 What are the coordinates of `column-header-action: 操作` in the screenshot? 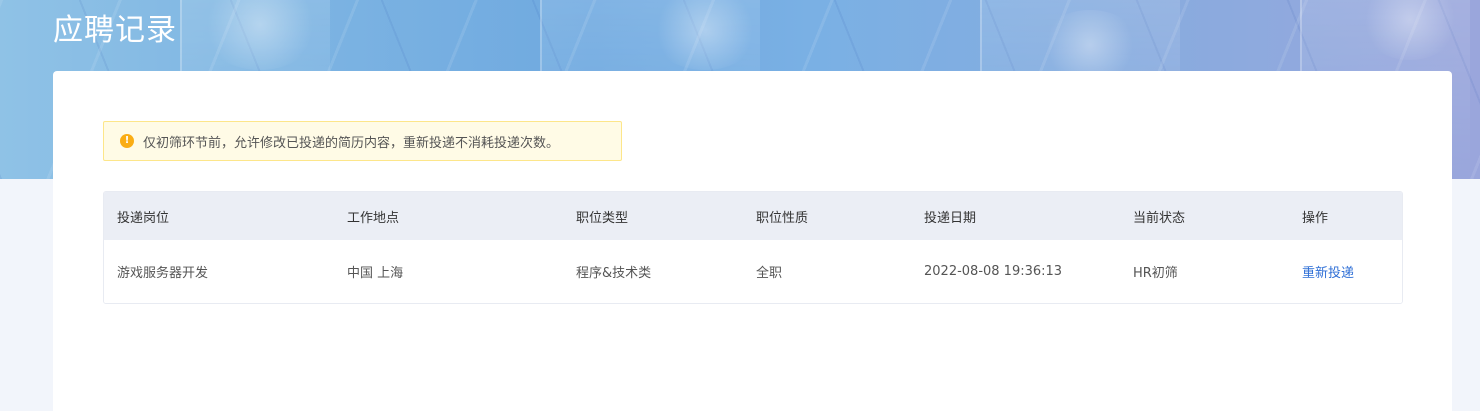 It's located at (1315, 218).